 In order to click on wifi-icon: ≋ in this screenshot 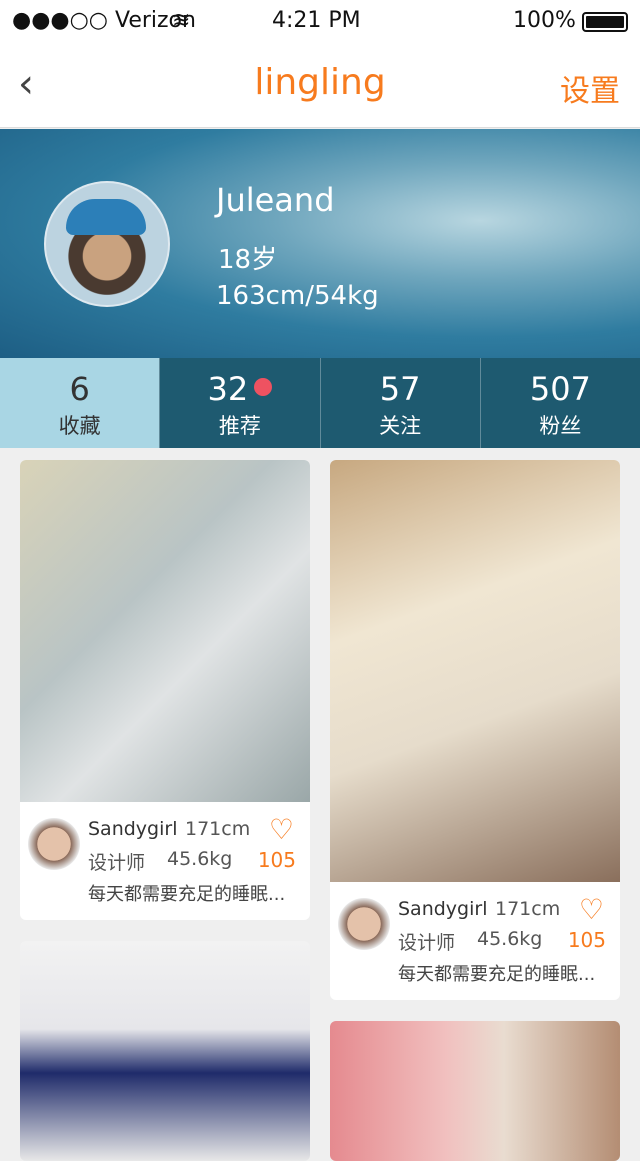, I will do `click(181, 20)`.